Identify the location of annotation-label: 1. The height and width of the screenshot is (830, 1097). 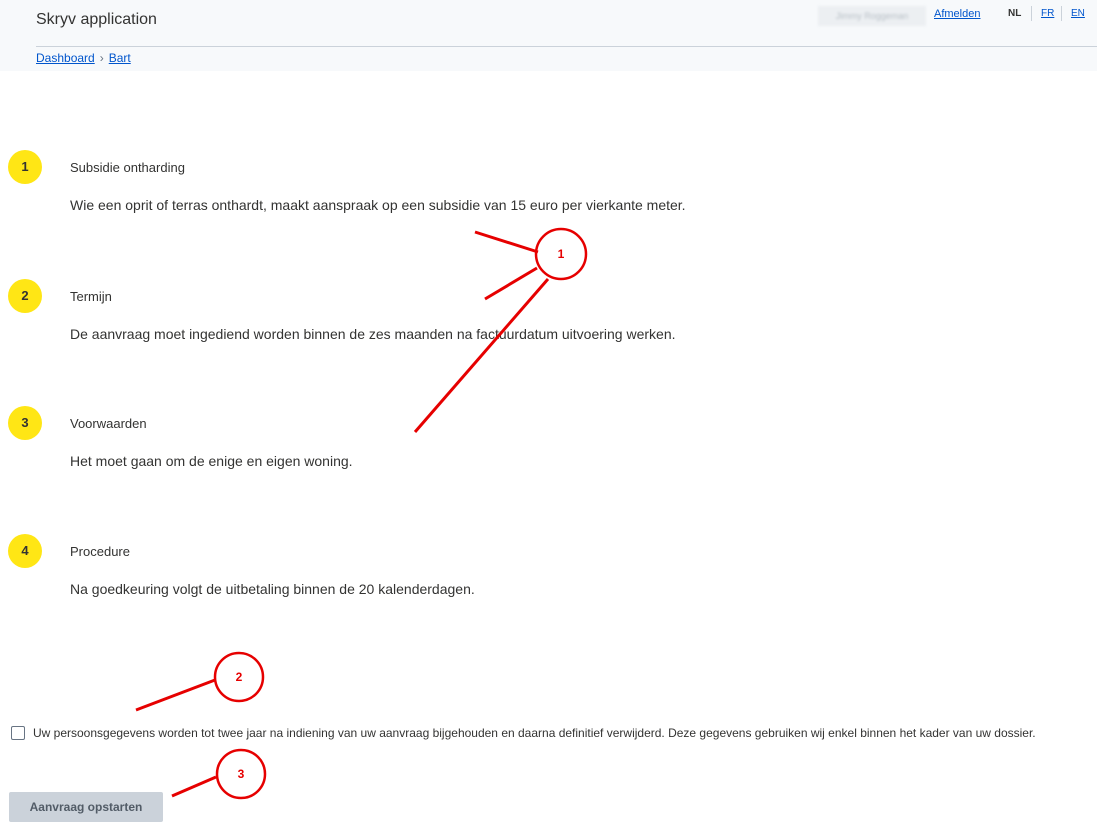
(561, 254).